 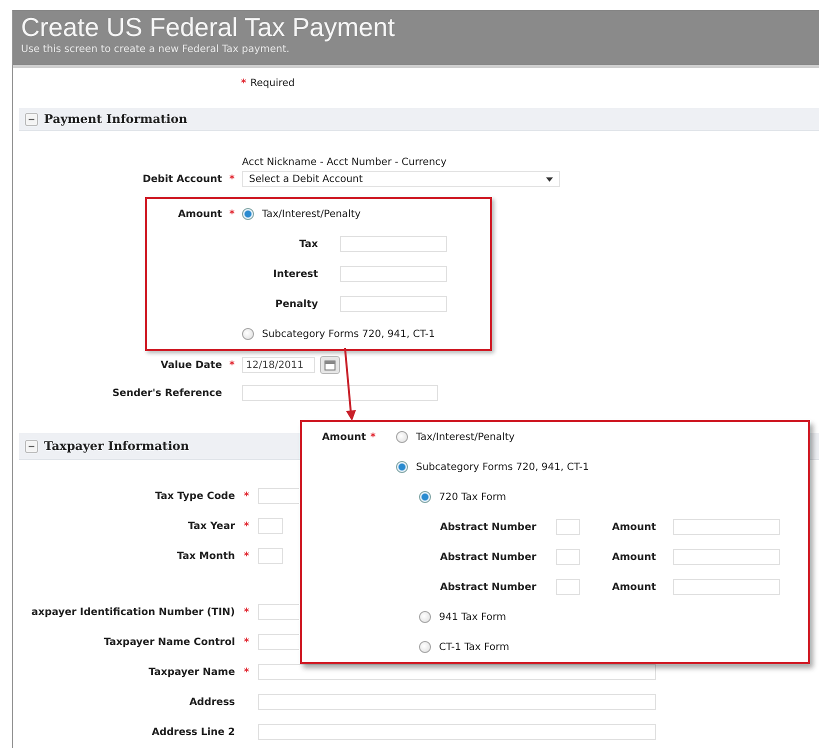 What do you see at coordinates (401, 179) in the screenshot?
I see `debit-account-dropdown: Select a Debit Account` at bounding box center [401, 179].